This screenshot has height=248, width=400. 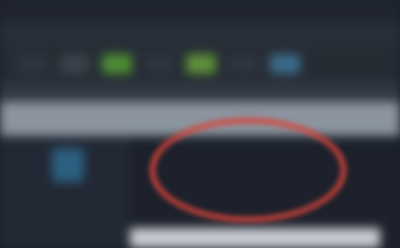 What do you see at coordinates (68, 165) in the screenshot?
I see `selected-item` at bounding box center [68, 165].